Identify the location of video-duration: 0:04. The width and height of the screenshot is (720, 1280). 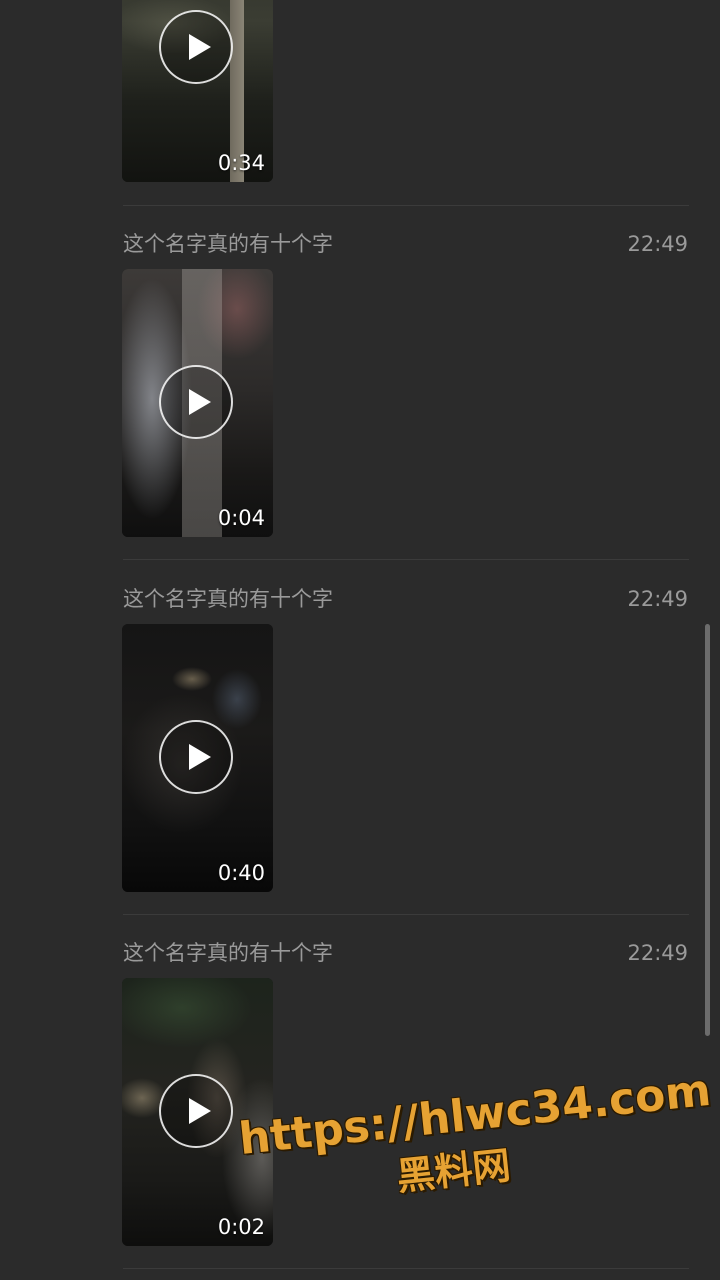
(241, 518).